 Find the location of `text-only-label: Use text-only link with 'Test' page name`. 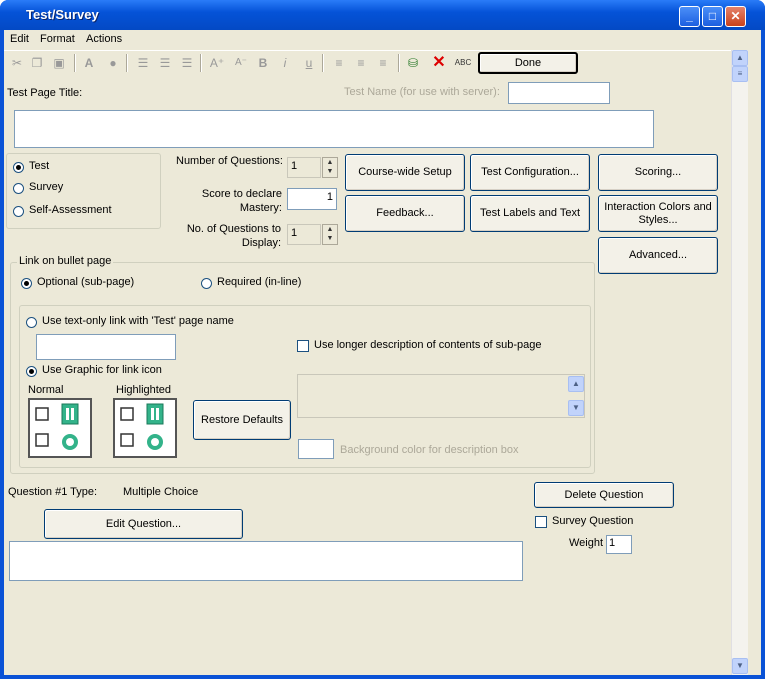

text-only-label: Use text-only link with 'Test' page name is located at coordinates (138, 321).